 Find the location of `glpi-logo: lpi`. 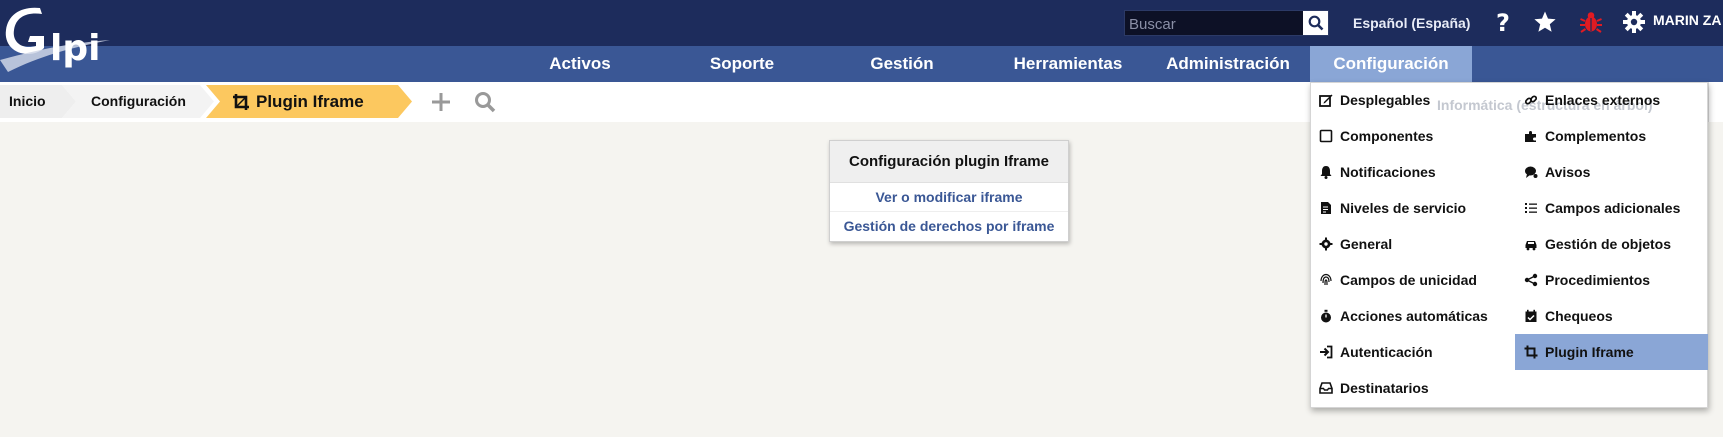

glpi-logo: lpi is located at coordinates (59, 41).